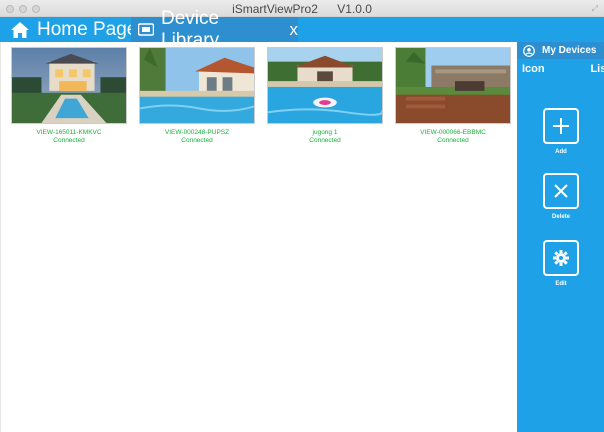 This screenshot has height=432, width=604. Describe the element at coordinates (597, 69) in the screenshot. I see `list-view-button: List` at that location.